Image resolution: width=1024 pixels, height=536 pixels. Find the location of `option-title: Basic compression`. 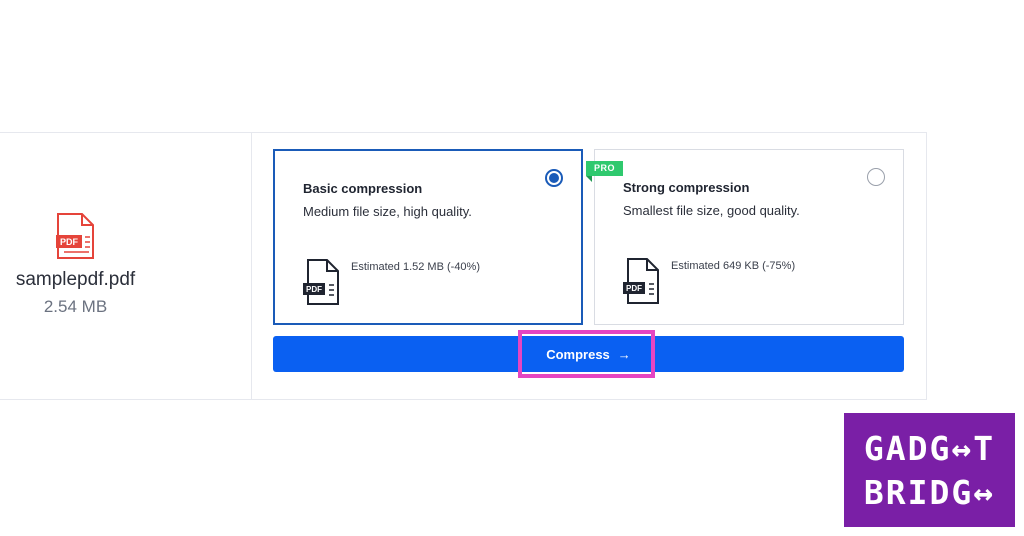

option-title: Basic compression is located at coordinates (363, 188).